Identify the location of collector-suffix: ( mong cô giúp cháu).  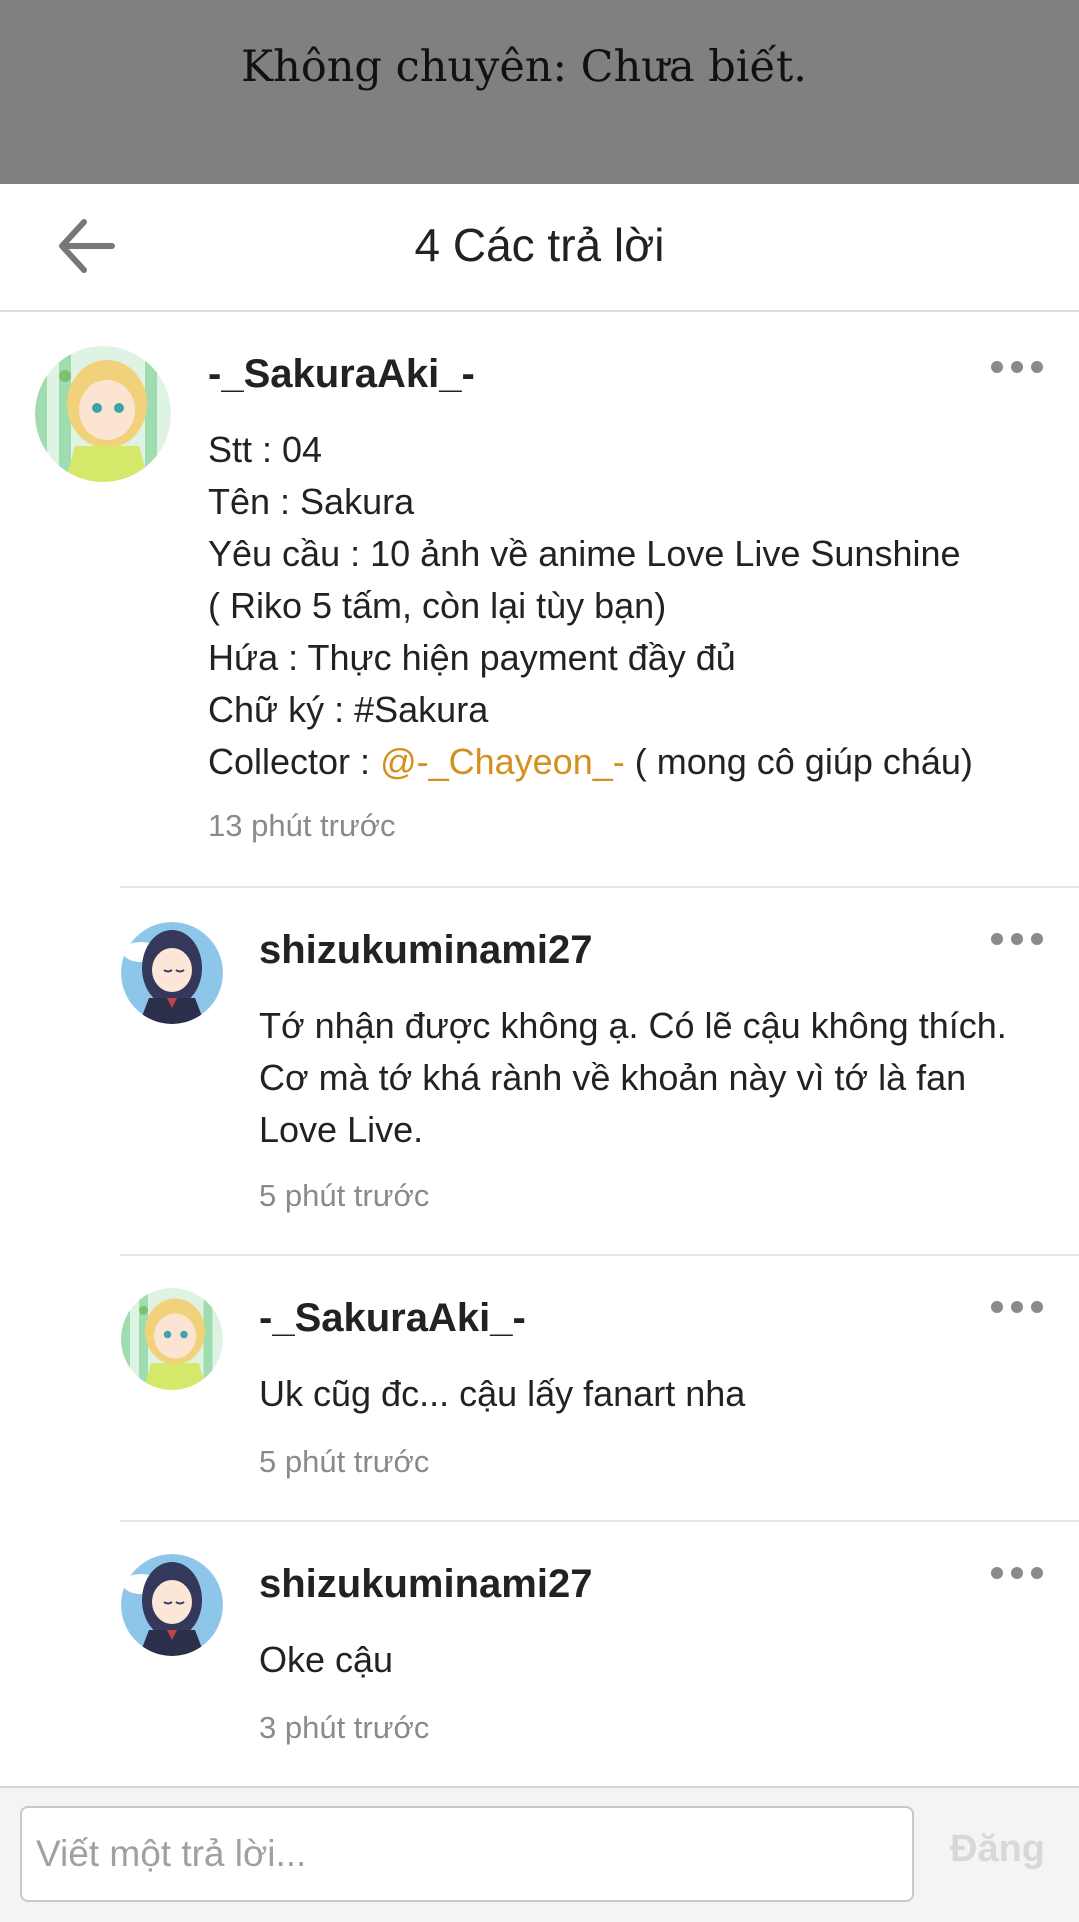
(798, 761).